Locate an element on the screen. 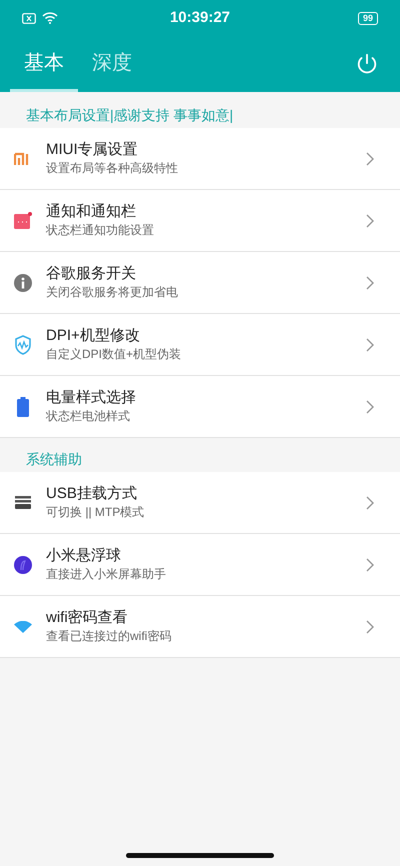  item-title: USB挂载方式 is located at coordinates (92, 494).